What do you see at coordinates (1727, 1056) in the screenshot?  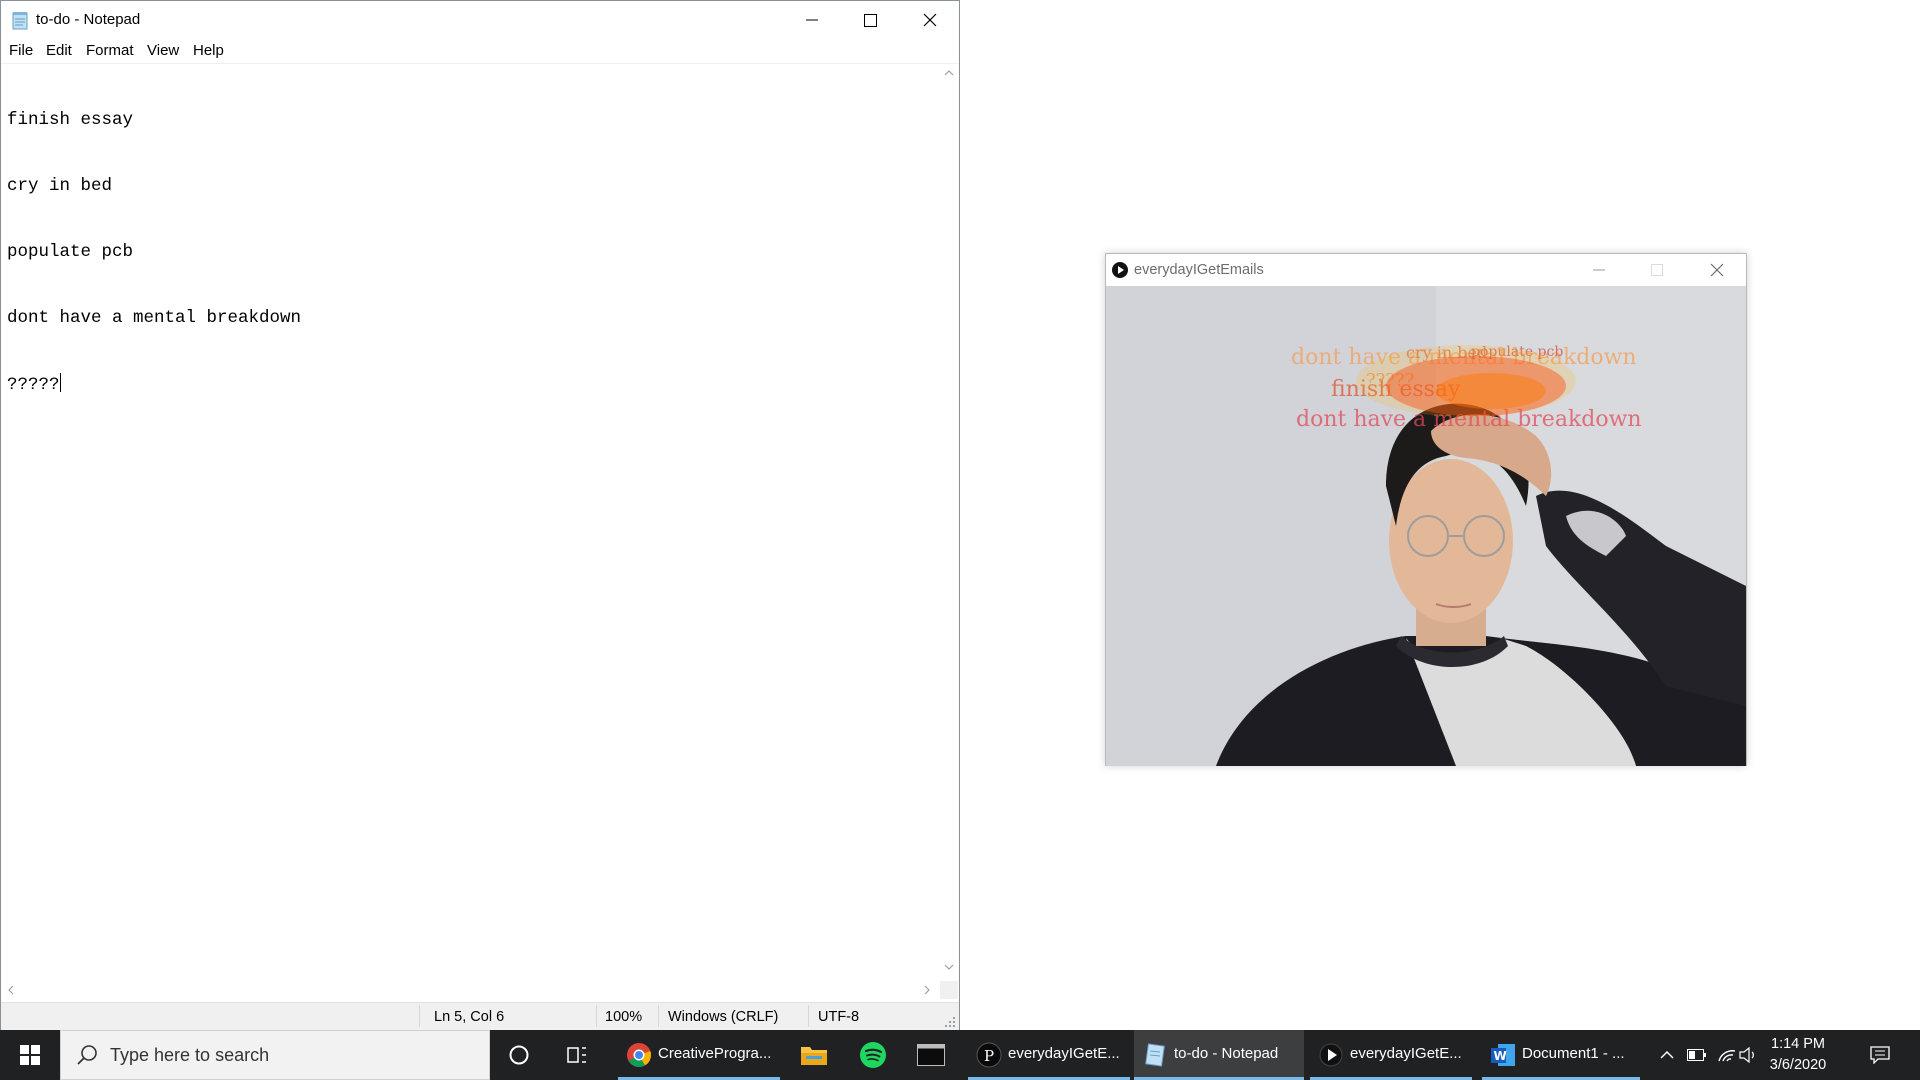 I see `wifi-icon` at bounding box center [1727, 1056].